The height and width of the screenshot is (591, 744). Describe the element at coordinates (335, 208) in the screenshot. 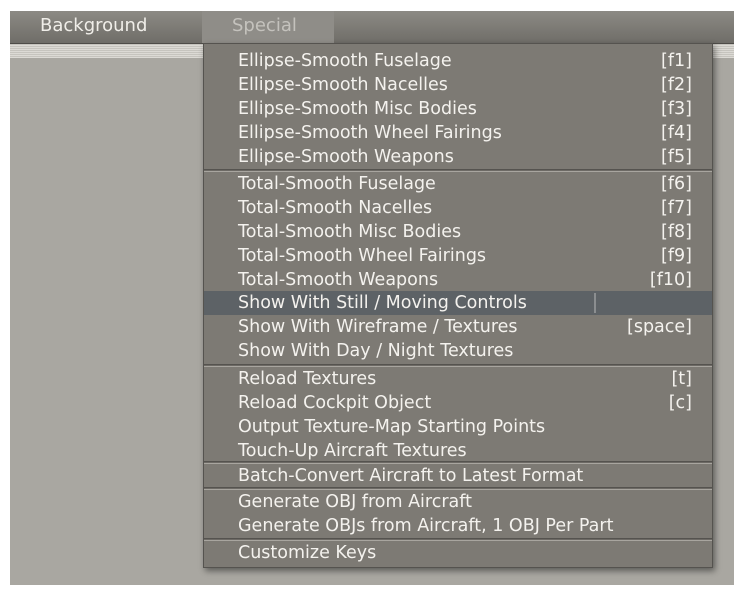

I see `menu-item-label: Total-Smooth Nacelles` at that location.